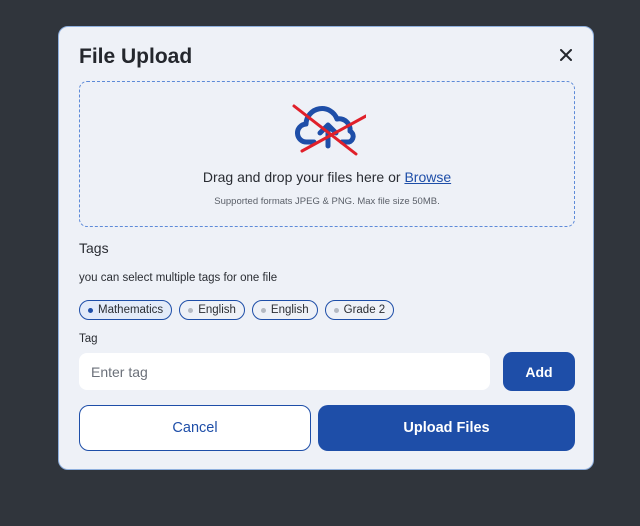 The image size is (640, 526). What do you see at coordinates (566, 55) in the screenshot?
I see `close-icon` at bounding box center [566, 55].